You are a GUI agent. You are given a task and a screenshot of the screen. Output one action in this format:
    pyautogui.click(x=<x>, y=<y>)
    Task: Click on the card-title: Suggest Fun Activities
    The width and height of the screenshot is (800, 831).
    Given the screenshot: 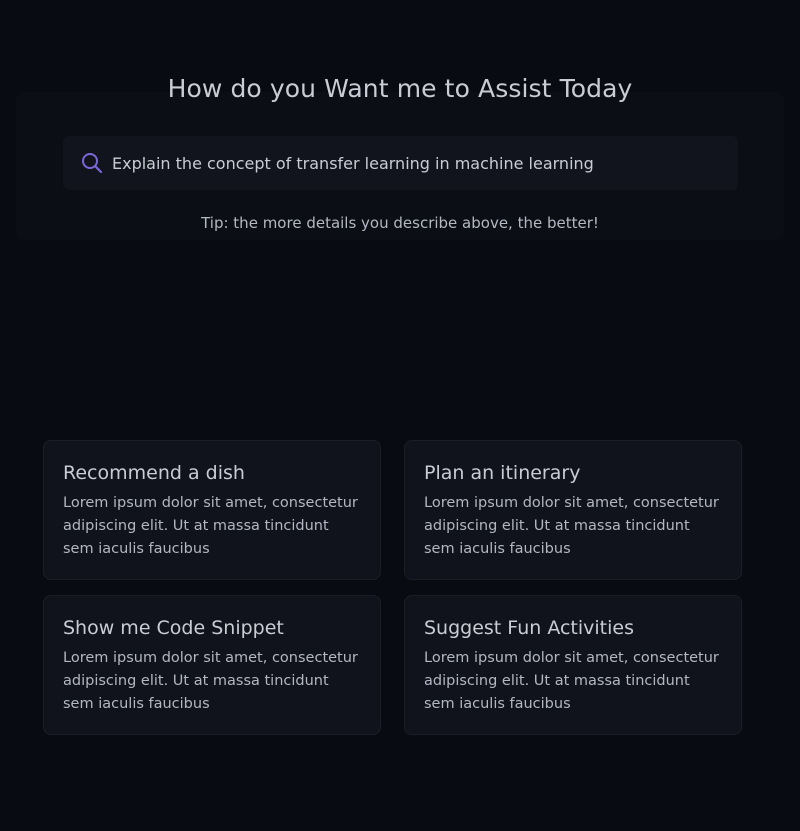 What is the action you would take?
    pyautogui.click(x=529, y=628)
    